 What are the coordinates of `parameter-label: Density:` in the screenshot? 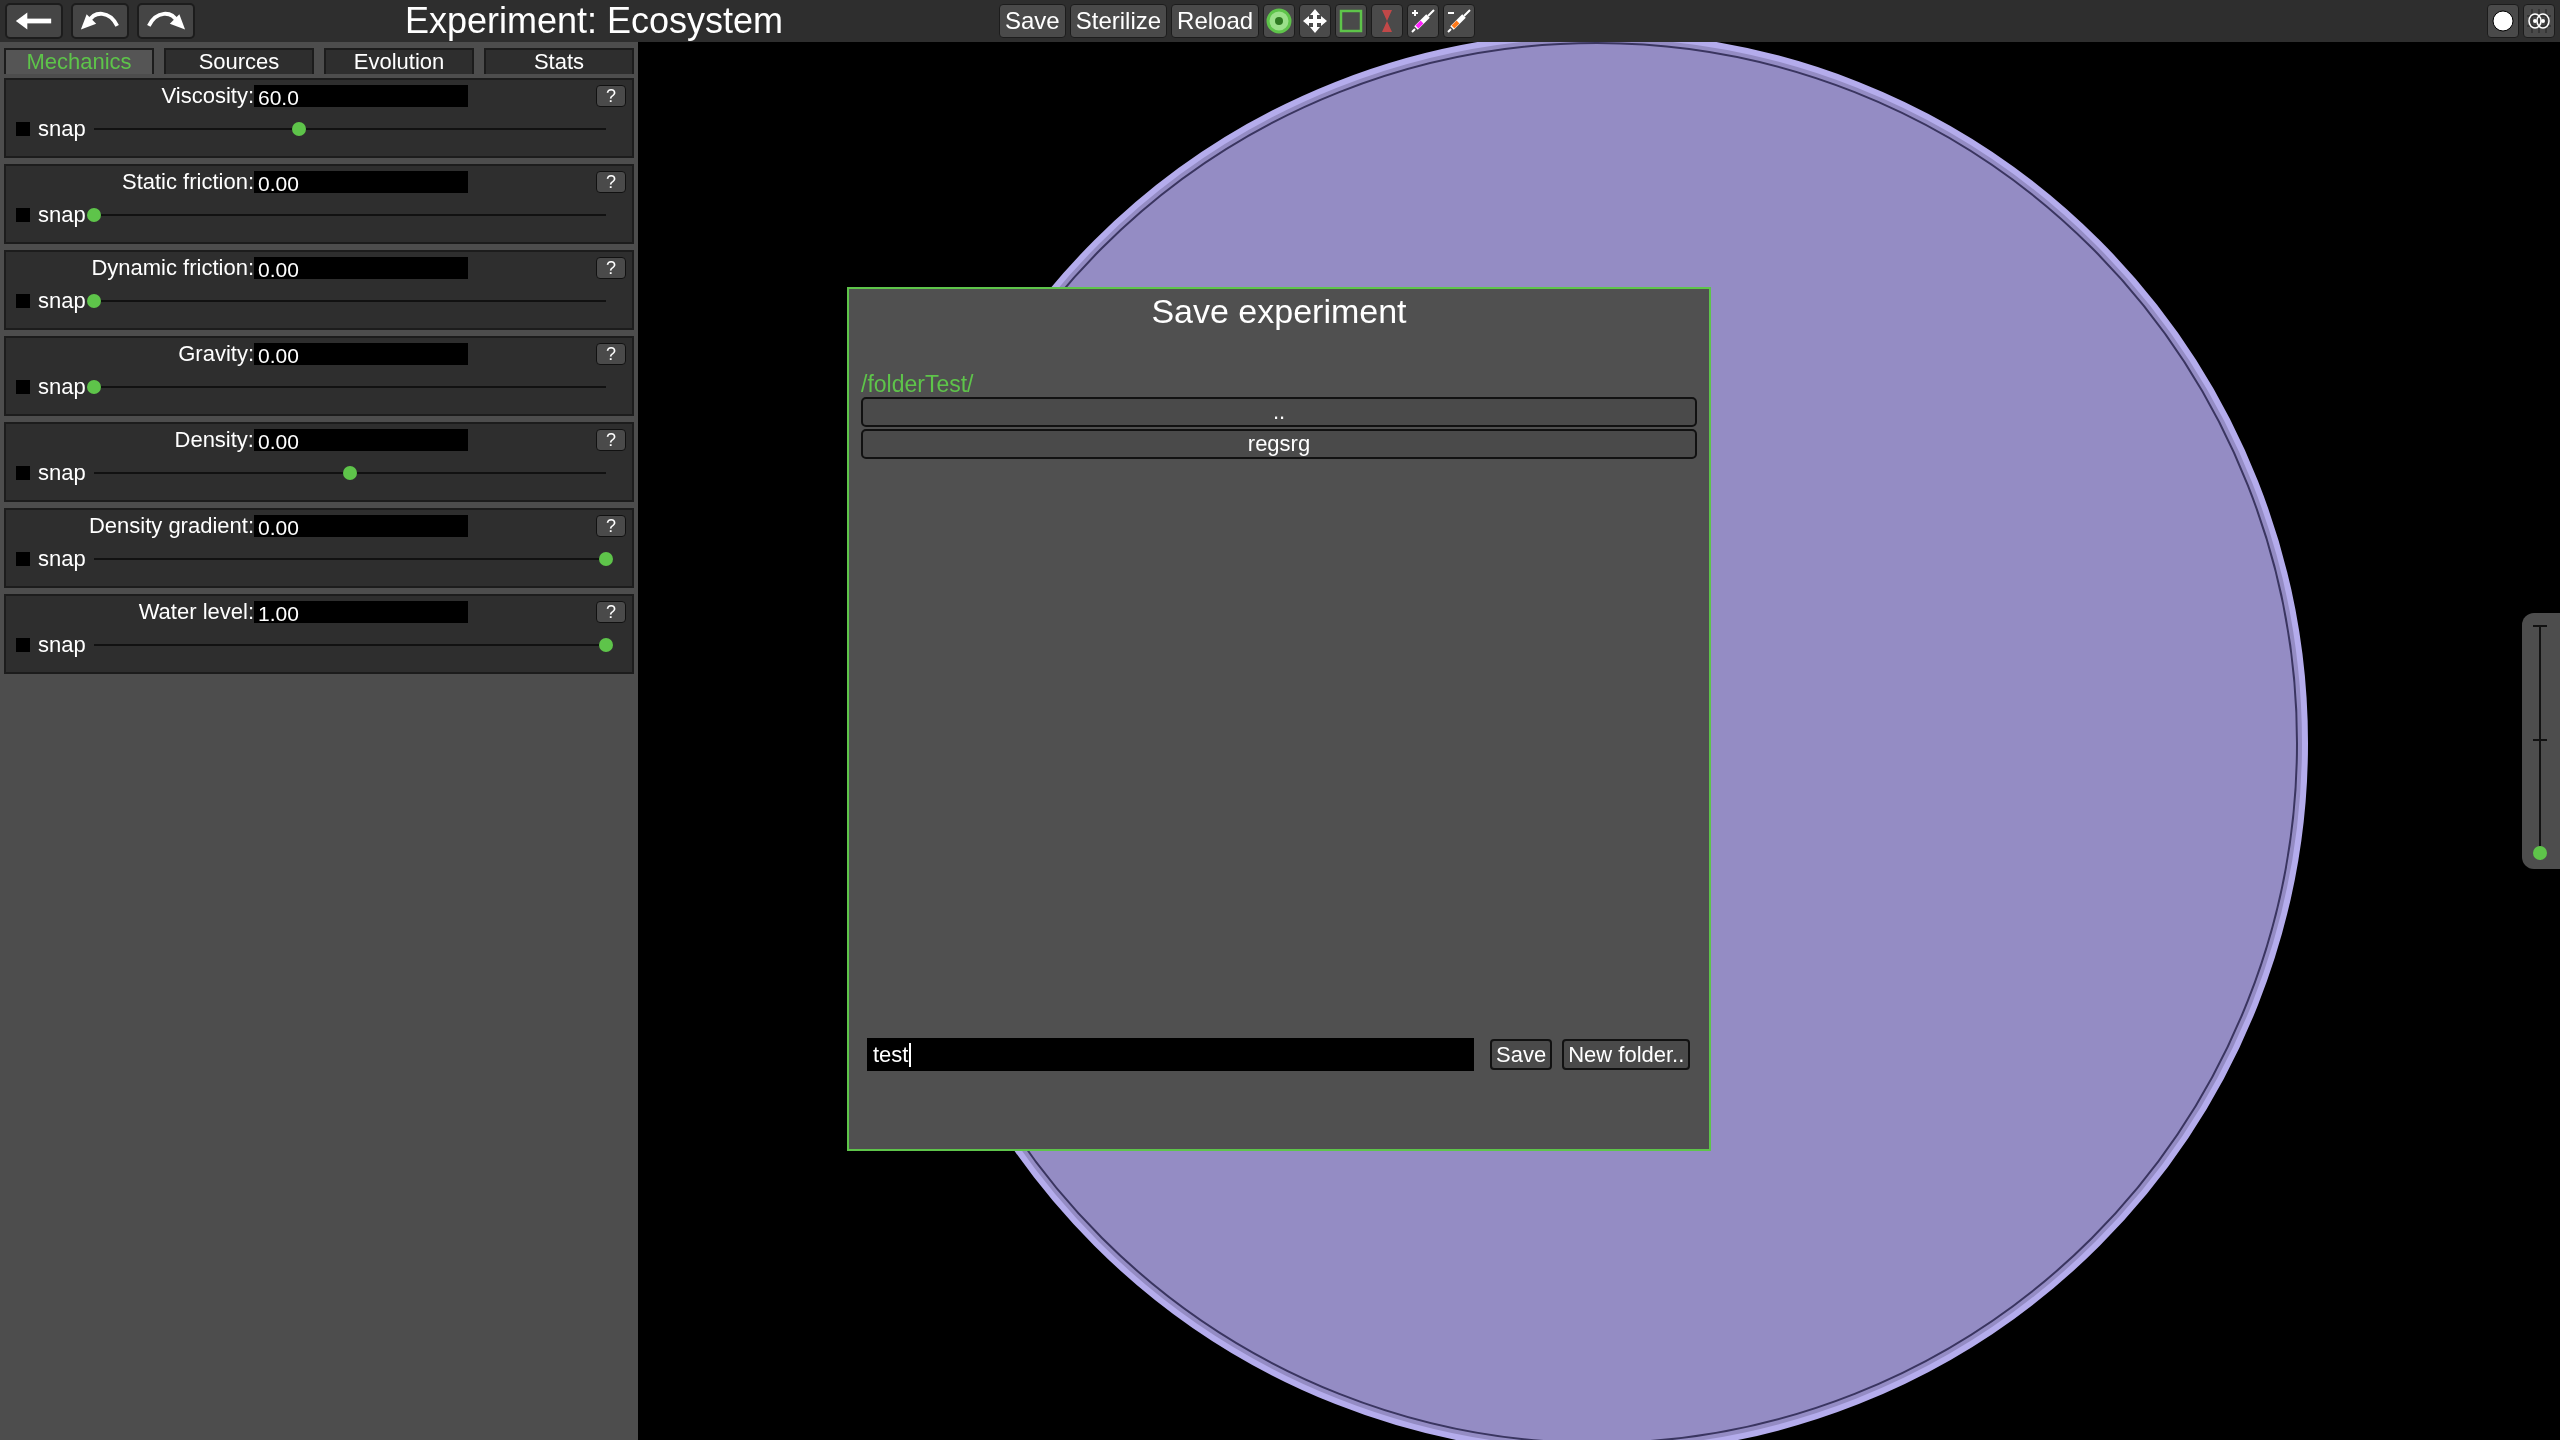 It's located at (213, 440).